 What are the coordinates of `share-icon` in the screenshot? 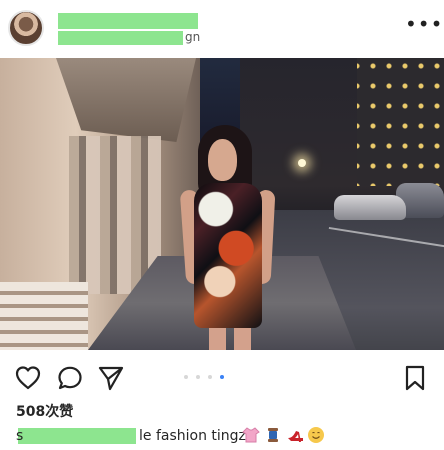 It's located at (111, 378).